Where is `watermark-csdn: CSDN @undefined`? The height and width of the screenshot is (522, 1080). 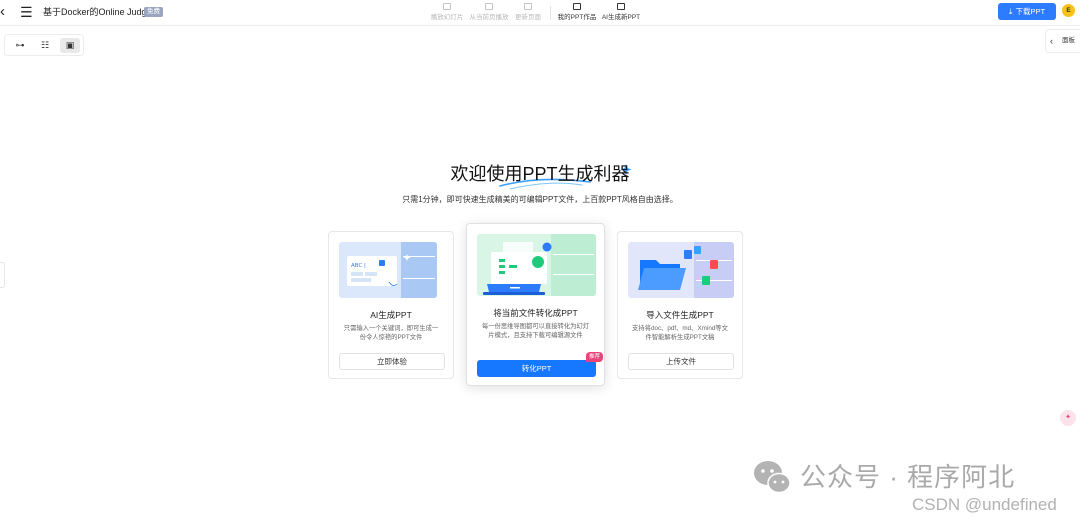
watermark-csdn: CSDN @undefined is located at coordinates (984, 504).